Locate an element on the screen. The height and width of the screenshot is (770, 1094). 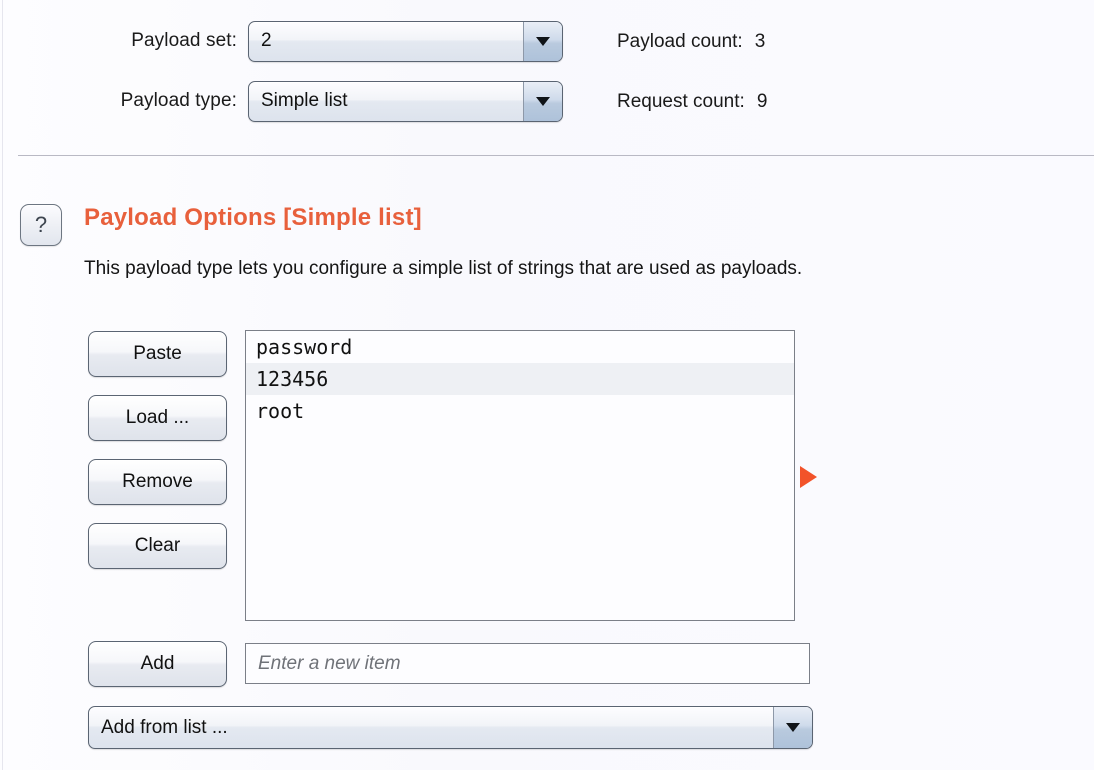
payload-set-dropdown-button is located at coordinates (542, 41).